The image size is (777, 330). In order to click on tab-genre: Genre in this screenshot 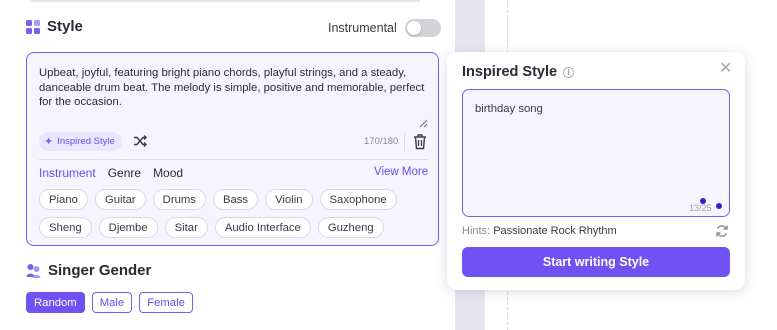, I will do `click(124, 173)`.